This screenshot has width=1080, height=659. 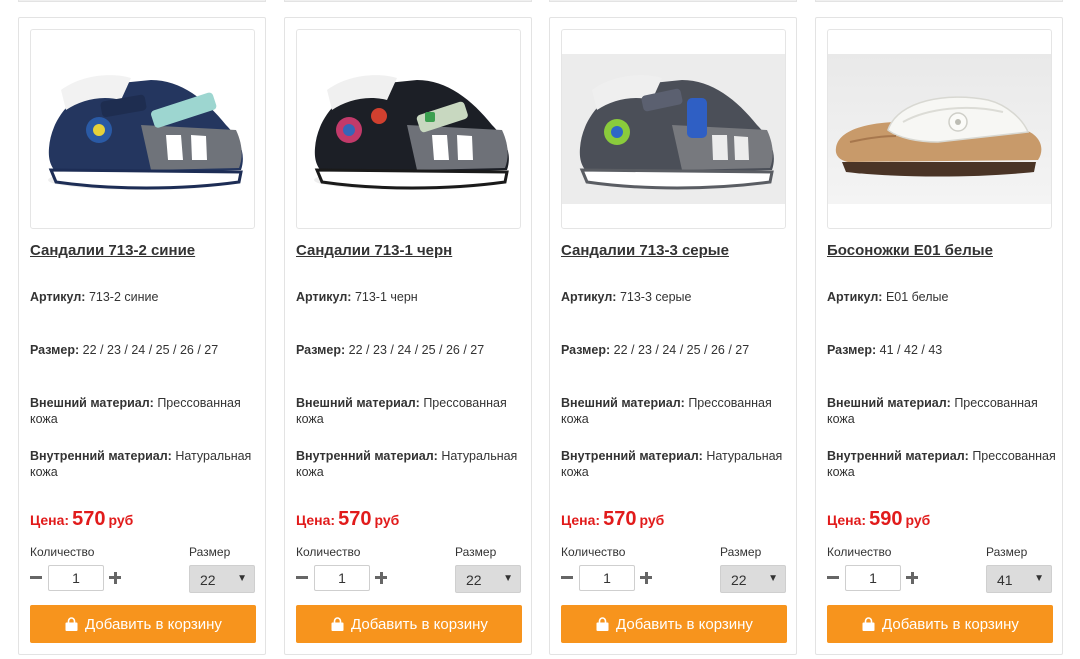 I want to click on gray-sandal-photo, so click(x=676, y=132).